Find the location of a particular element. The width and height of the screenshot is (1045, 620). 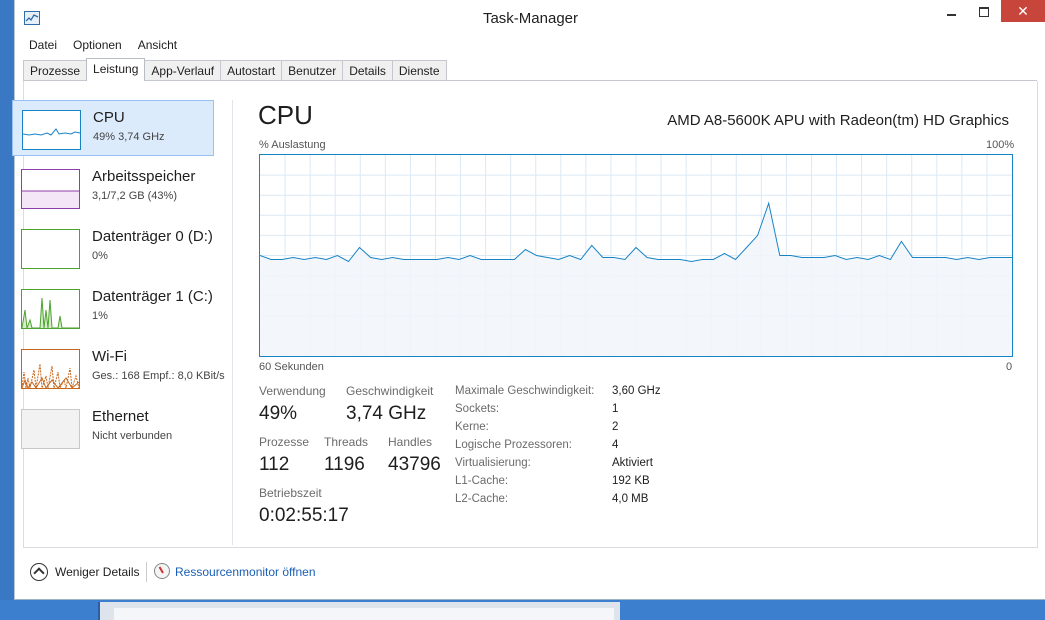

ethernet-thumbnail-graph is located at coordinates (50, 429).